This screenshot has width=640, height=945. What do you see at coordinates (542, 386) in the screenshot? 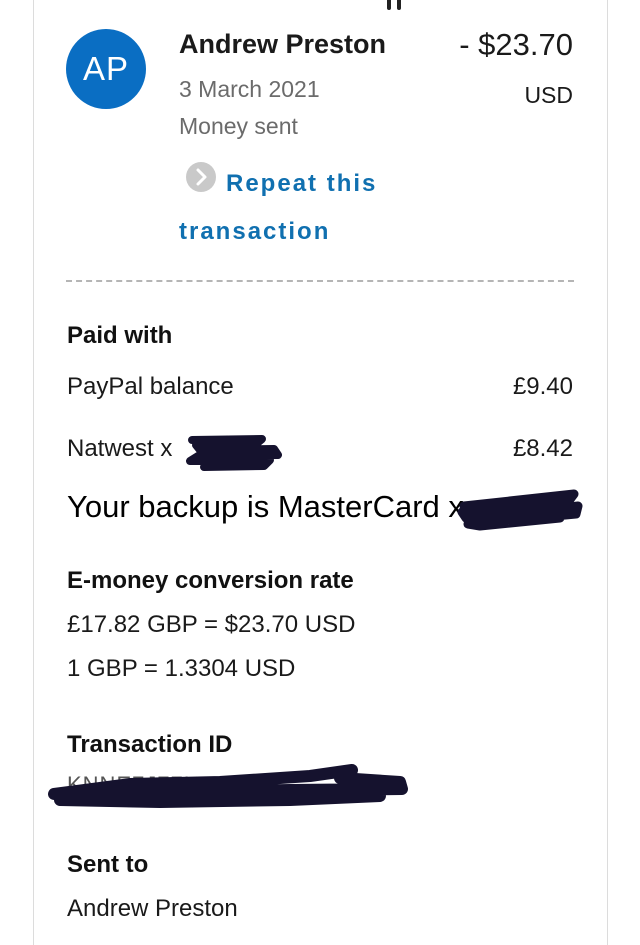
I see `payment-source-amount: £9.40` at bounding box center [542, 386].